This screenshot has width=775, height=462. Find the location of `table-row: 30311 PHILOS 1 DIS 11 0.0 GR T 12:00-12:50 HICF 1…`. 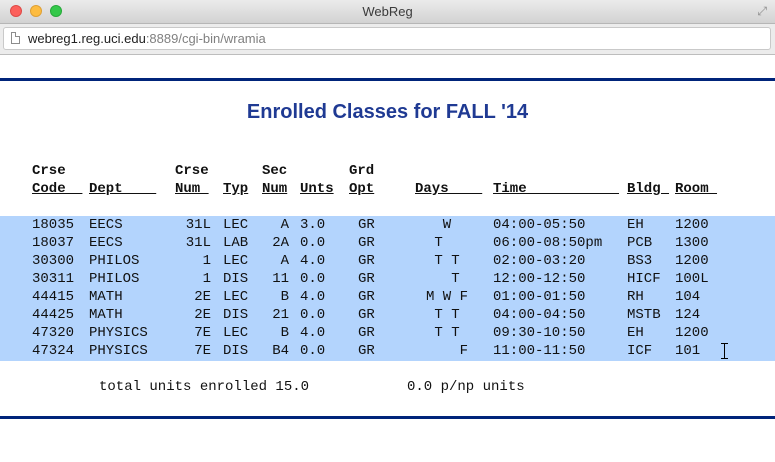

table-row: 30311 PHILOS 1 DIS 11 0.0 GR T 12:00-12:50 HICF 1… is located at coordinates (387, 279).